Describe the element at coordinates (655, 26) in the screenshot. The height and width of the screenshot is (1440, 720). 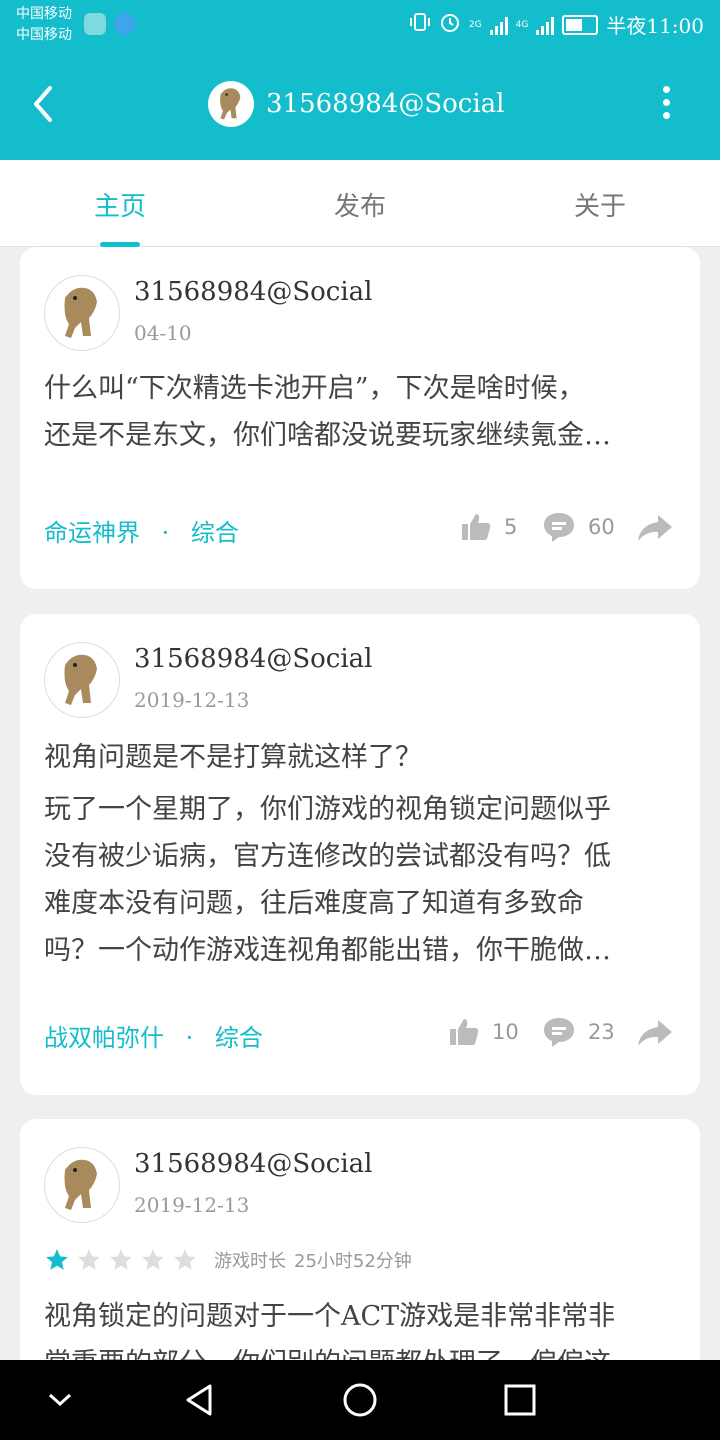
I see `clock: 半夜11:00` at that location.